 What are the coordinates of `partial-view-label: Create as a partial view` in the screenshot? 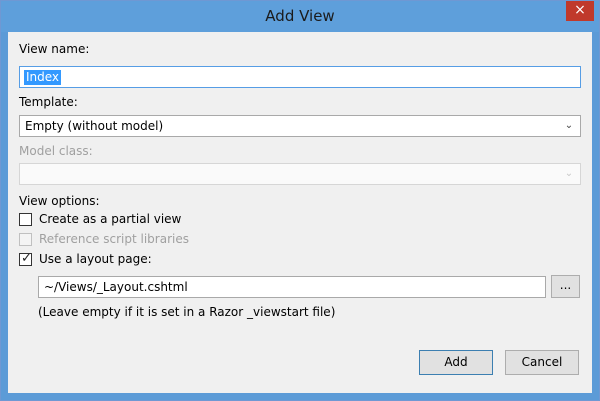 It's located at (110, 219).